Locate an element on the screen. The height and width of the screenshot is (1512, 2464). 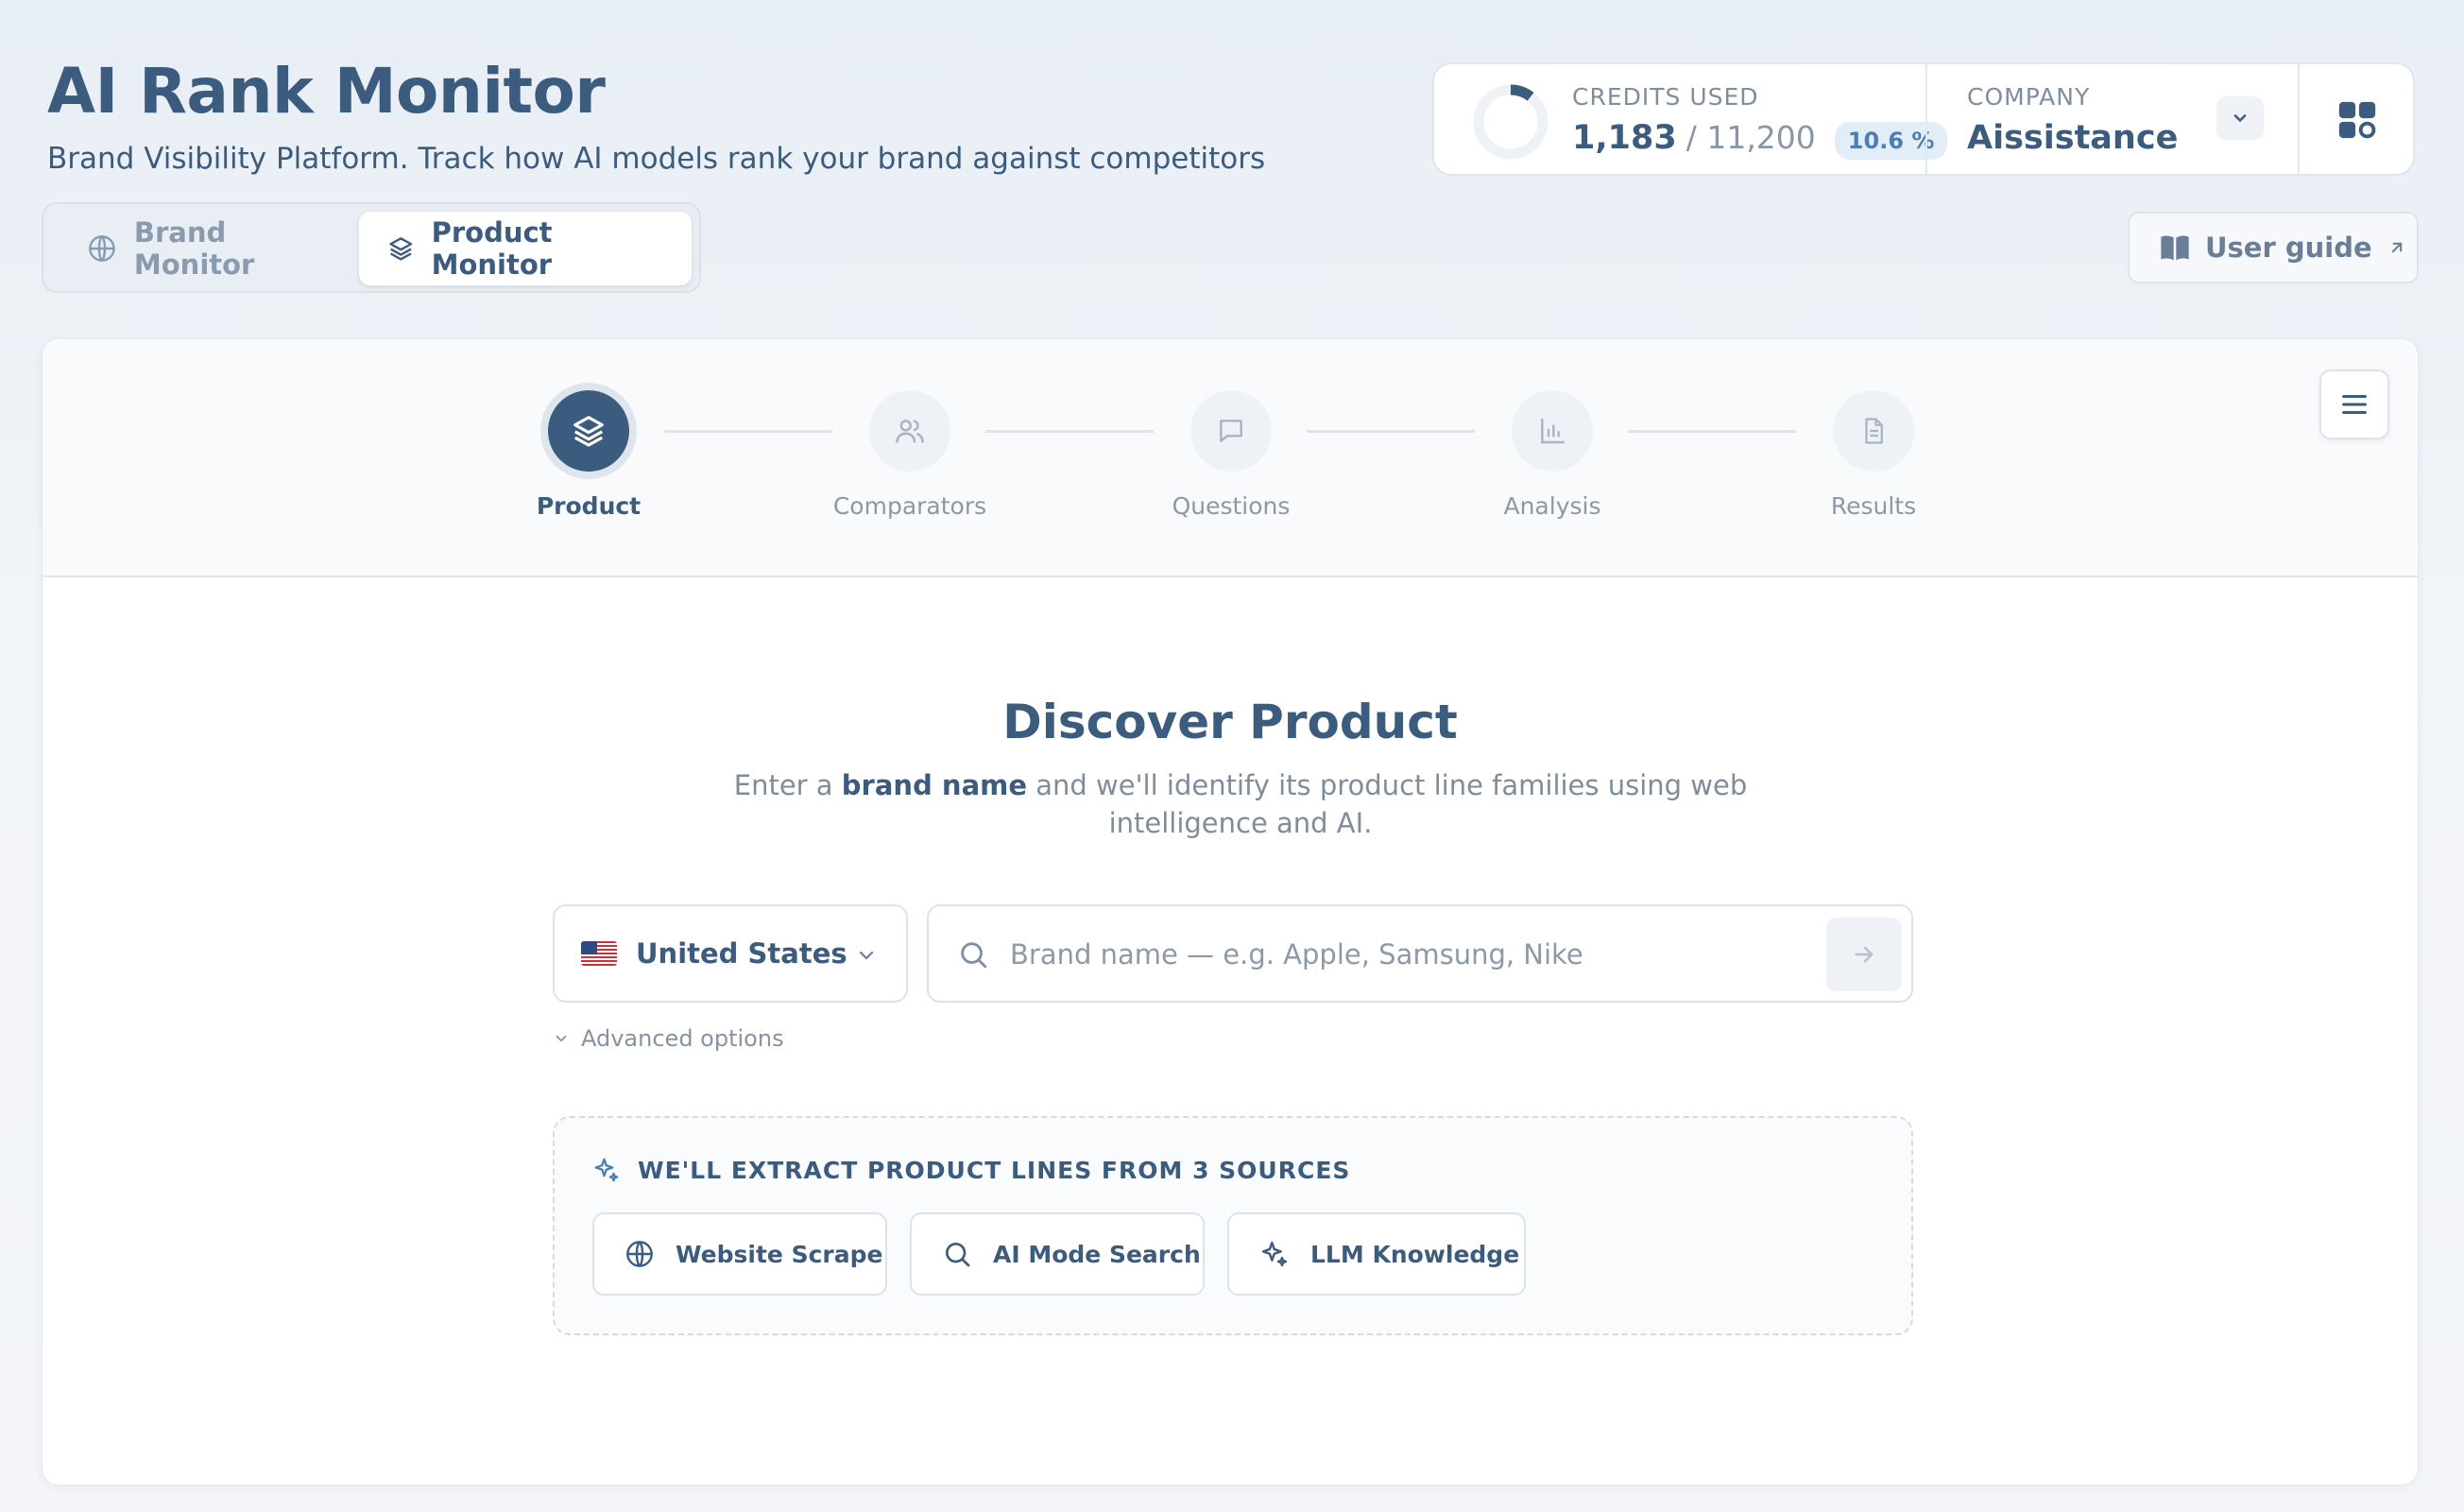
bar-chart-icon is located at coordinates (1553, 431).